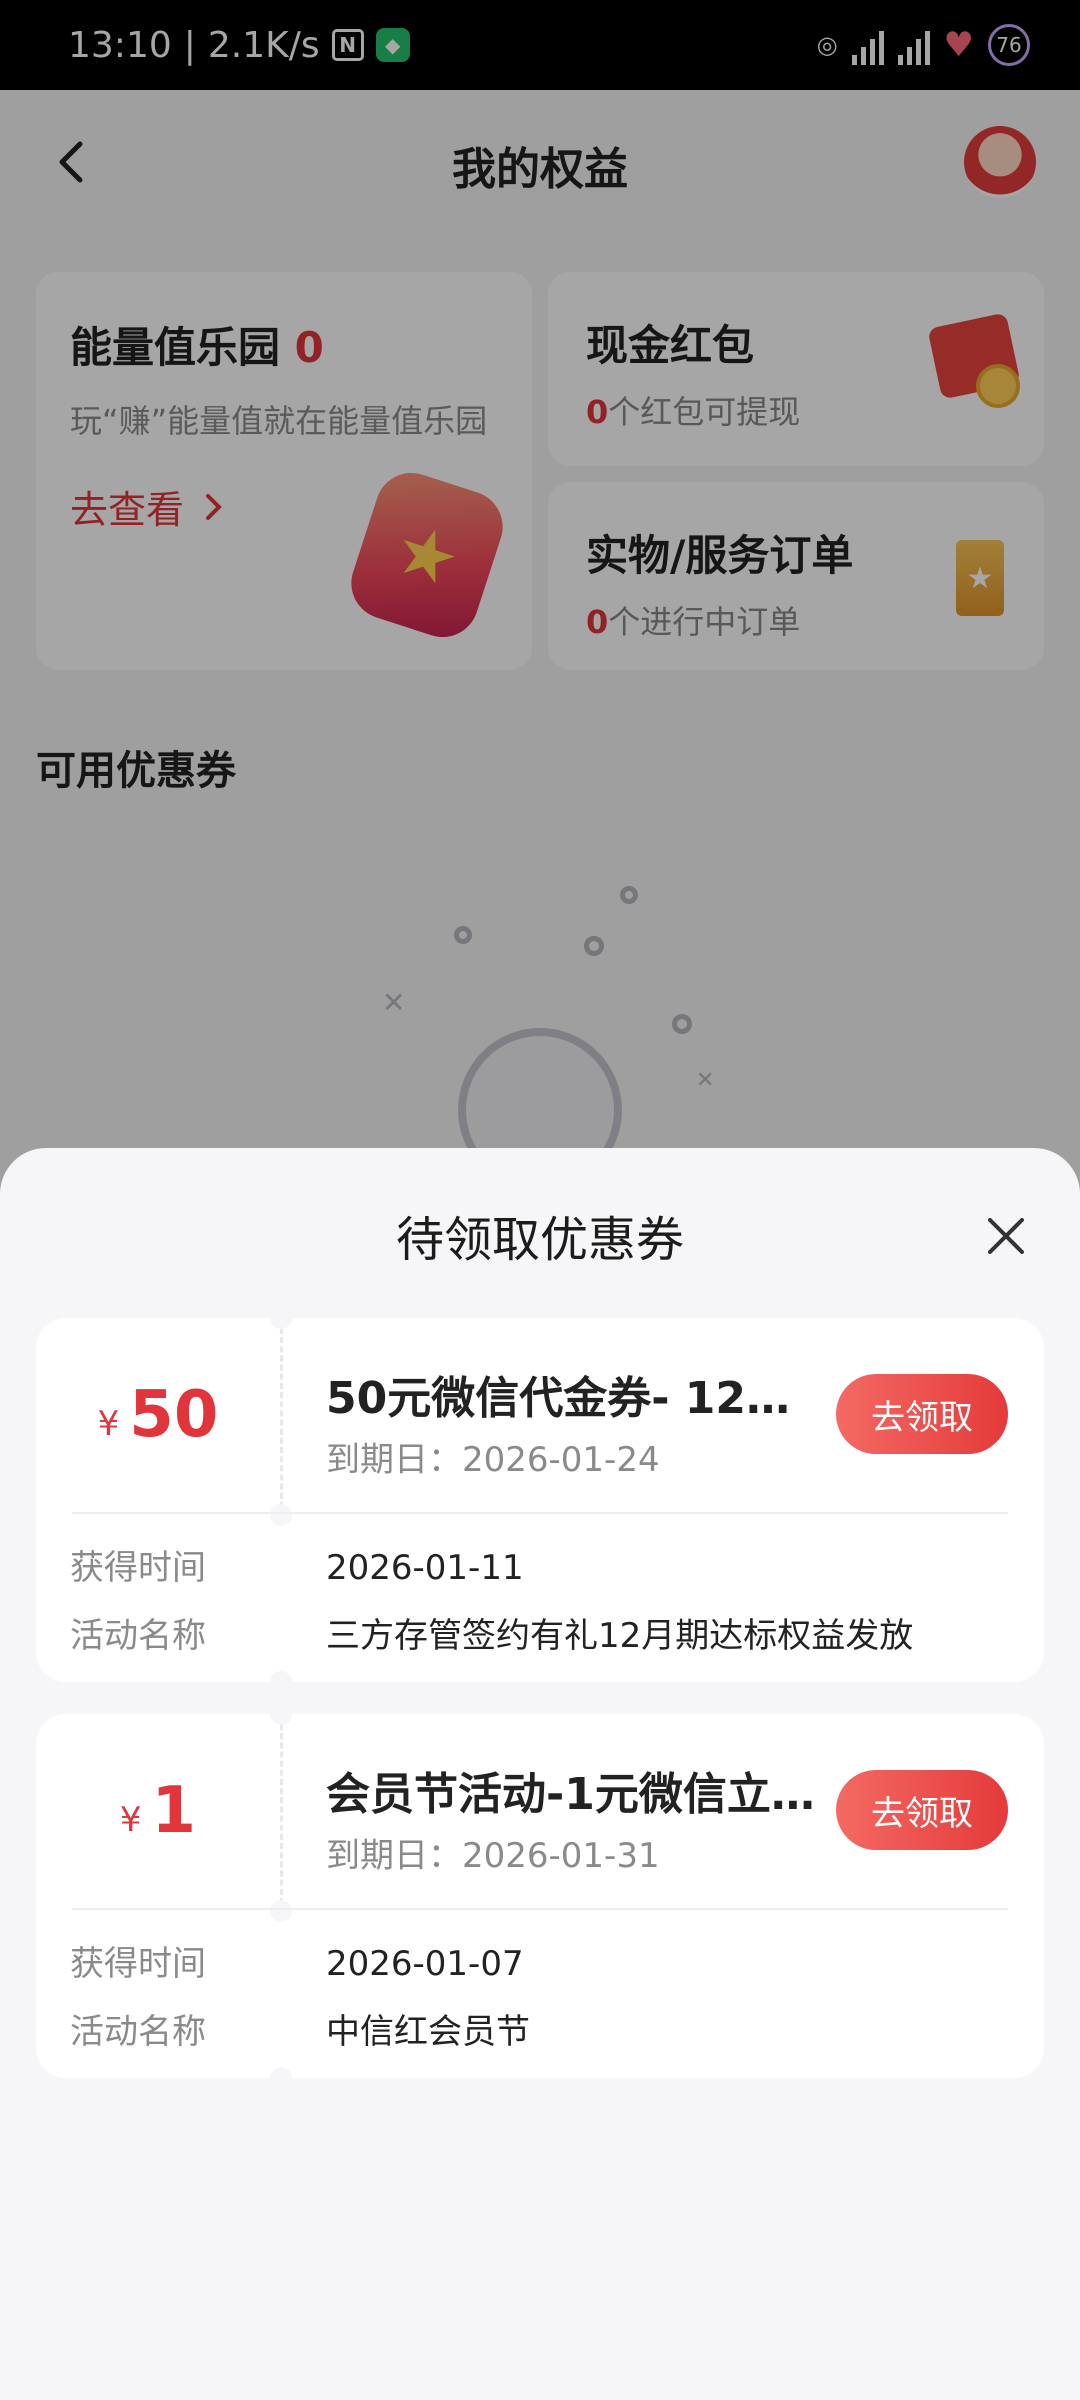 The image size is (1080, 2400). Describe the element at coordinates (620, 1636) in the screenshot. I see `activity-value: 三方存管签约有礼12月期达标权益发放` at that location.